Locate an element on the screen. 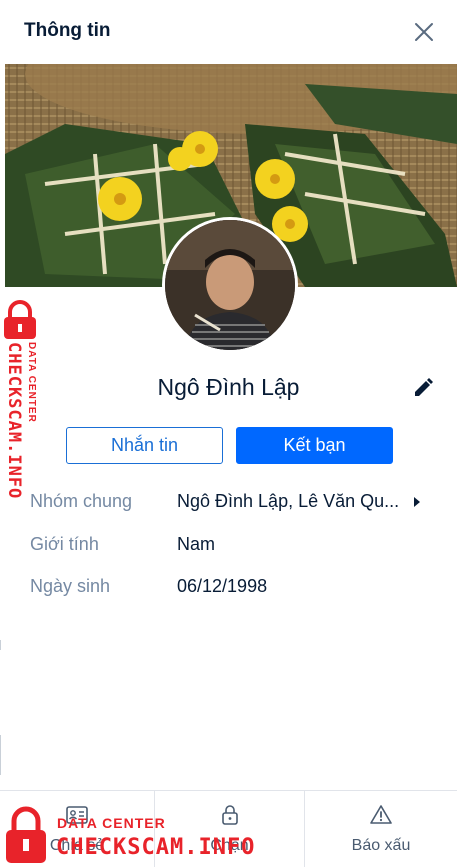 This screenshot has width=457, height=867. gender-label: Giới tính is located at coordinates (64, 544).